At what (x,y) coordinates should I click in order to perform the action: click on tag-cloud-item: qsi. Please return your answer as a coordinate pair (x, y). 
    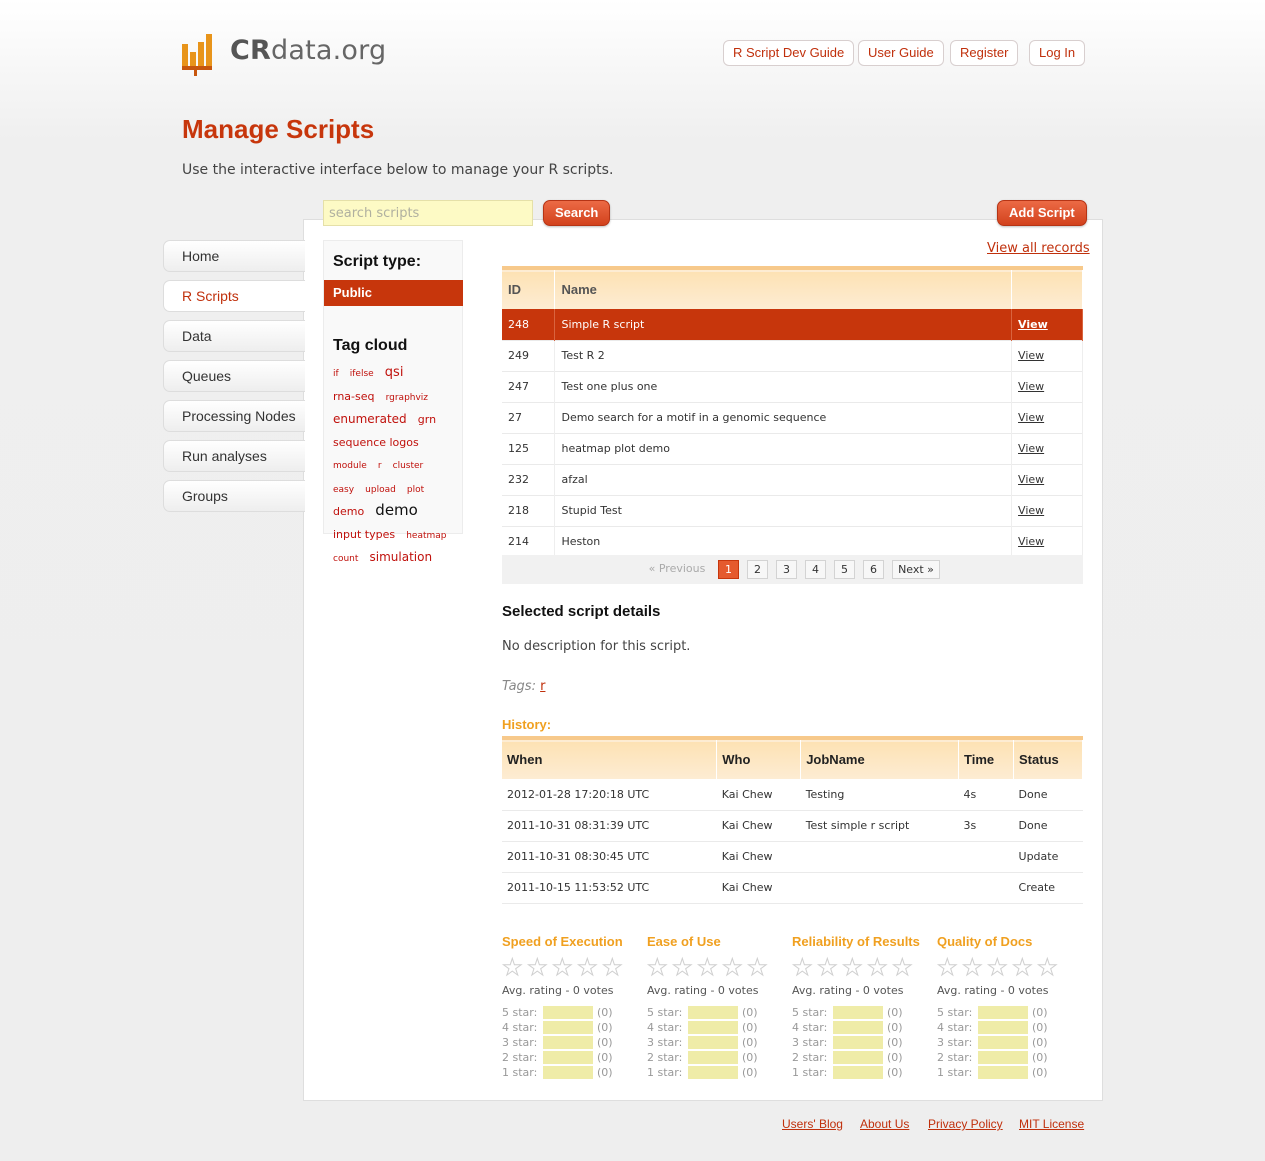
    Looking at the image, I should click on (394, 372).